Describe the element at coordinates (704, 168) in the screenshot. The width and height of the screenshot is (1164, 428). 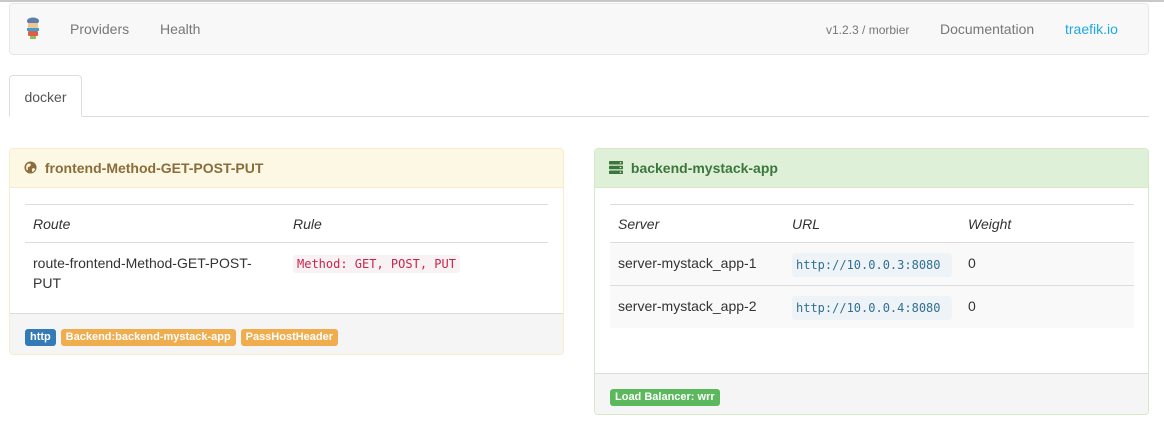
I see `backend-title: backend-mystack-app` at that location.